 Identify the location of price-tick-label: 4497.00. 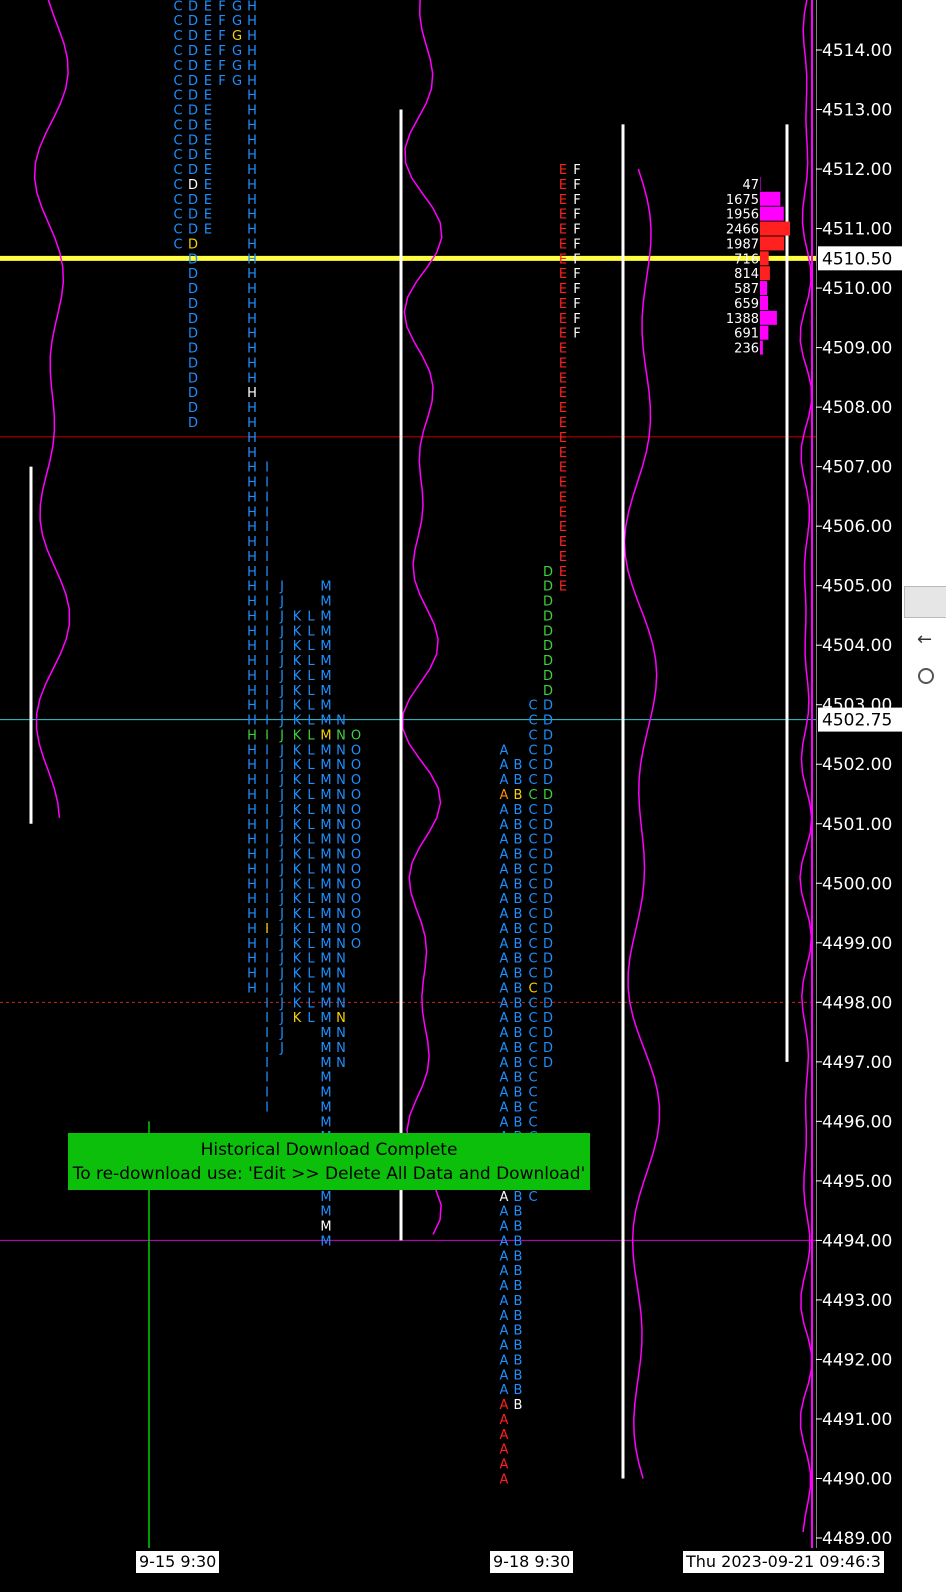
(857, 1063).